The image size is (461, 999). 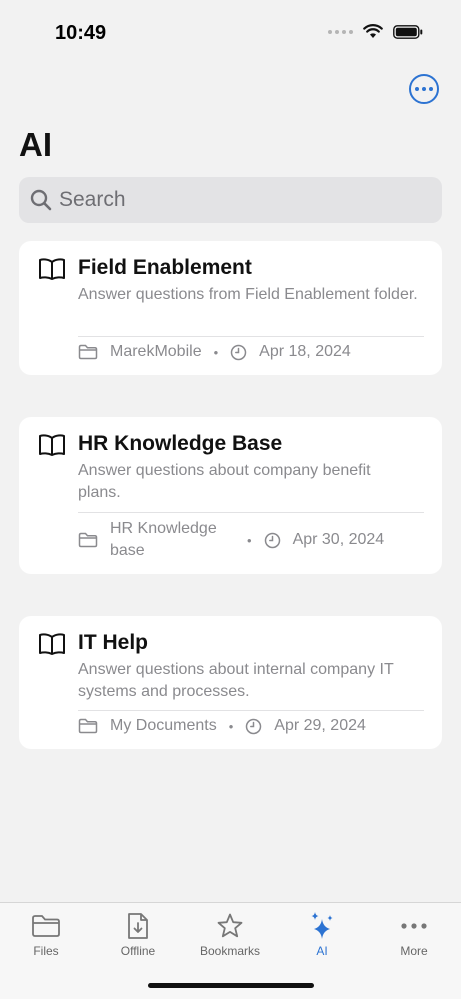 What do you see at coordinates (230, 951) in the screenshot?
I see `tab-label: Bookmarks` at bounding box center [230, 951].